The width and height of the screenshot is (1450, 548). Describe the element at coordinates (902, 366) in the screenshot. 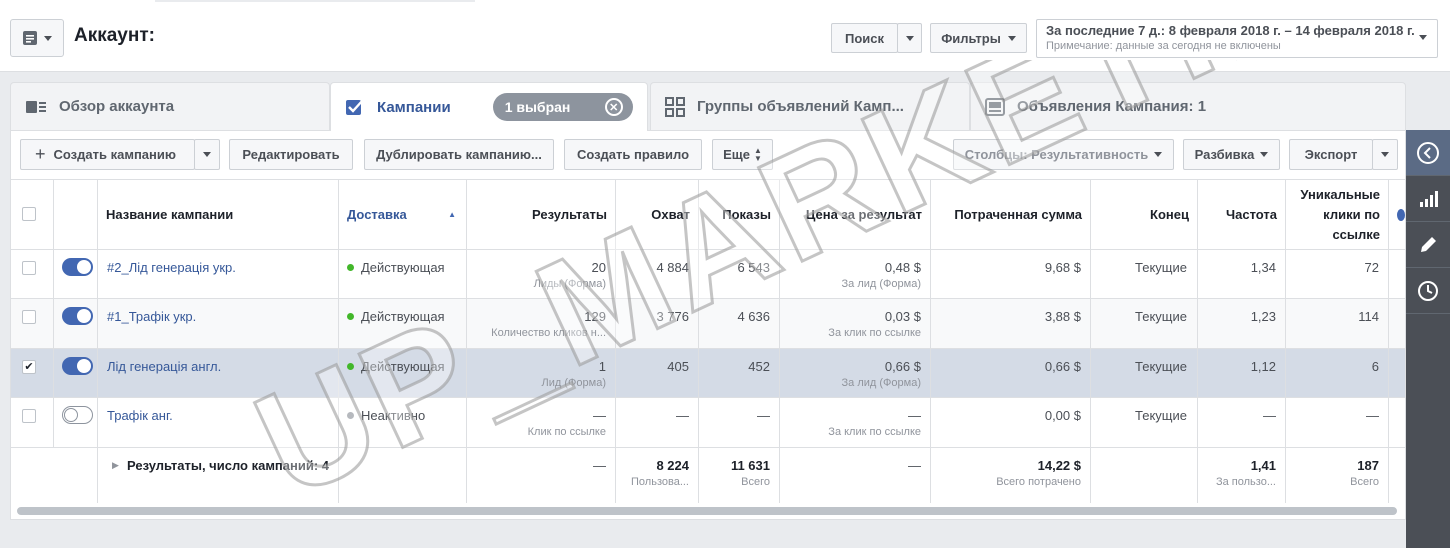

I see `cost-value: 0,66 $` at that location.